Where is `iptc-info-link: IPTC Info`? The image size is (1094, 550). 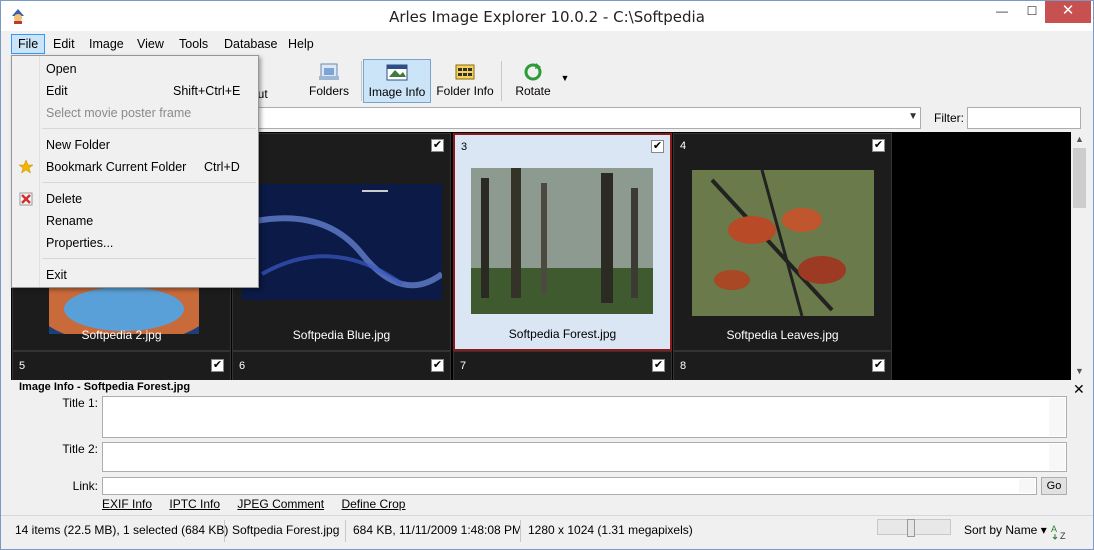
iptc-info-link: IPTC Info is located at coordinates (194, 504).